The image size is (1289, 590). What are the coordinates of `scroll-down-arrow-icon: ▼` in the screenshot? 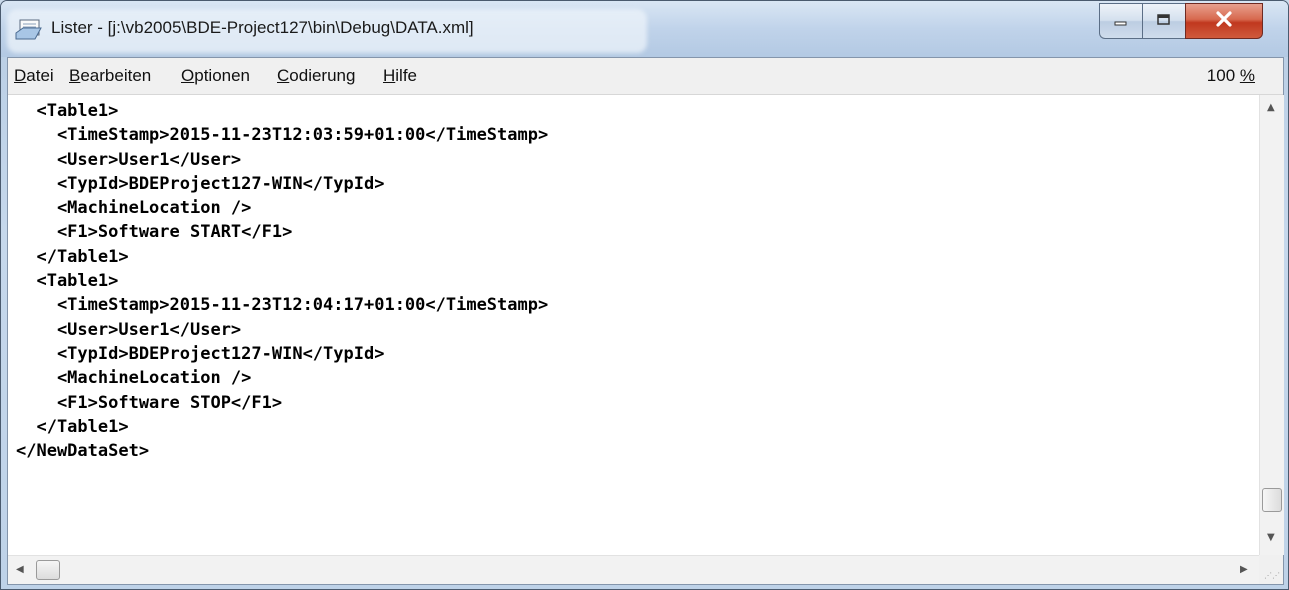 It's located at (1271, 538).